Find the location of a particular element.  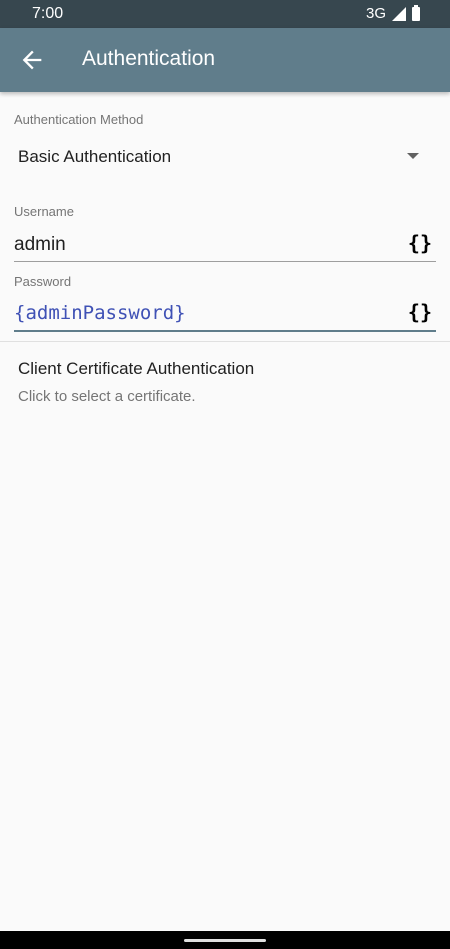

client-certificate-title: Client Certificate Authentication is located at coordinates (136, 369).